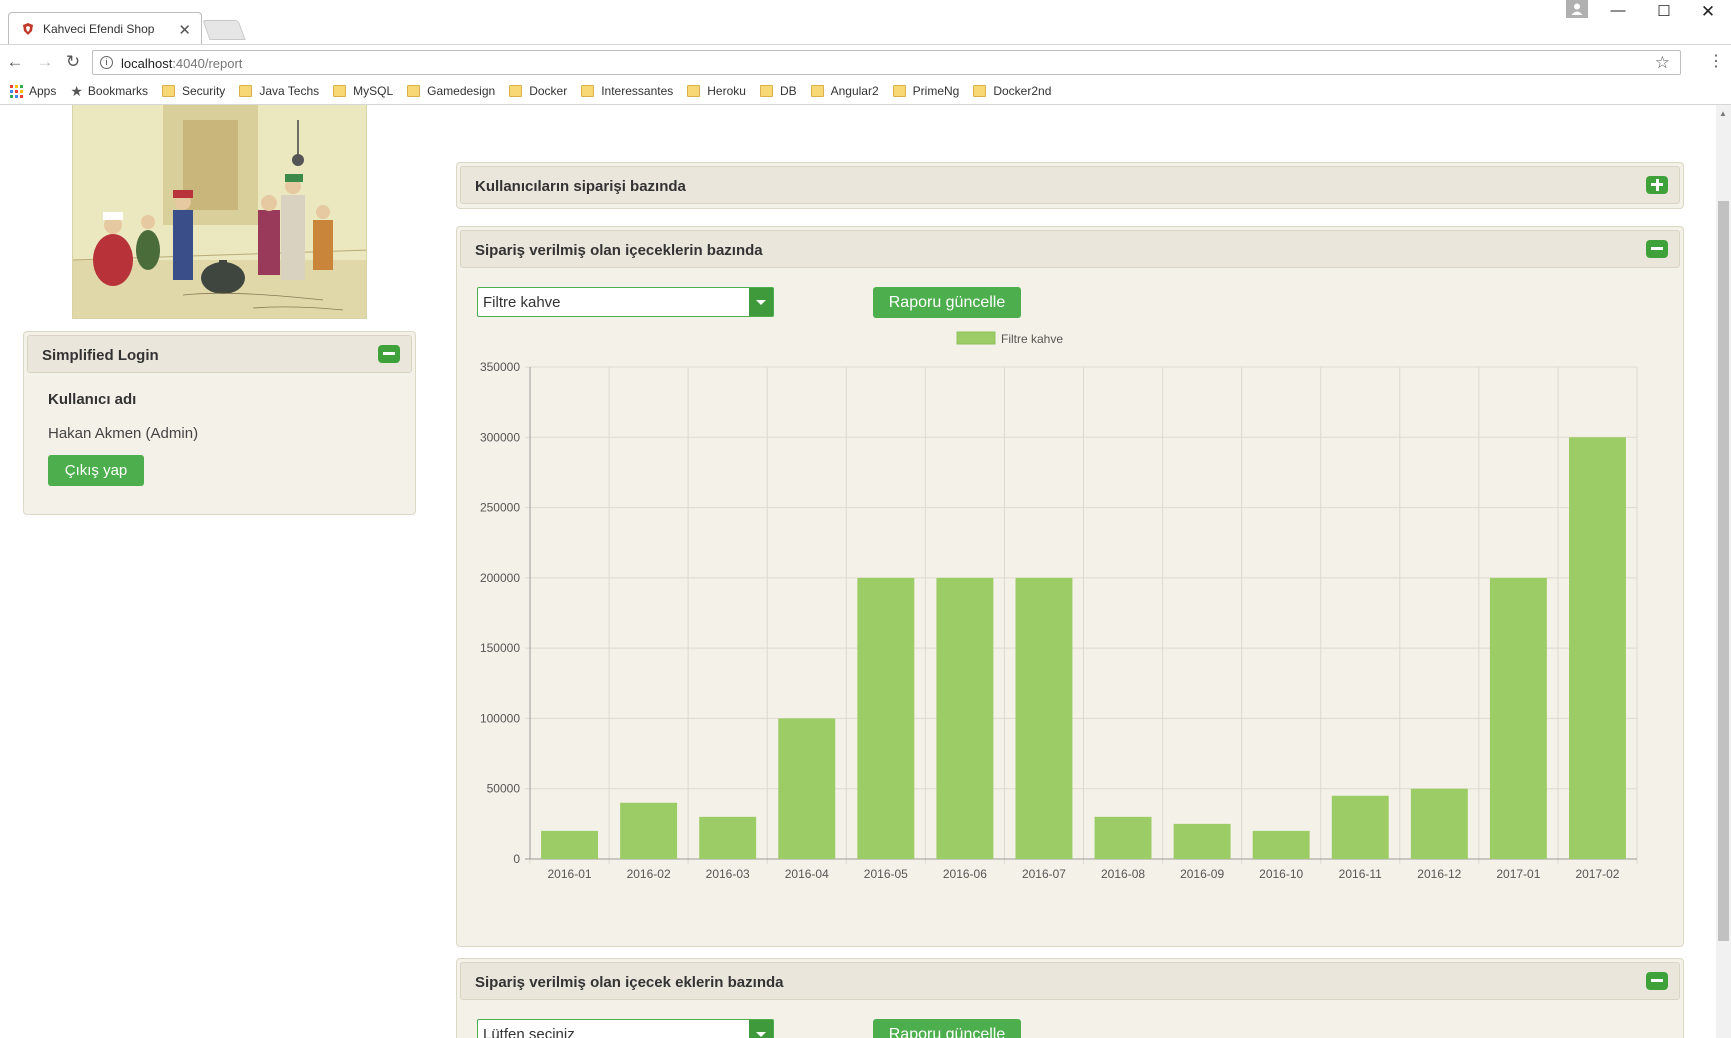  What do you see at coordinates (207, 63) in the screenshot?
I see `url-path: :4040/report` at bounding box center [207, 63].